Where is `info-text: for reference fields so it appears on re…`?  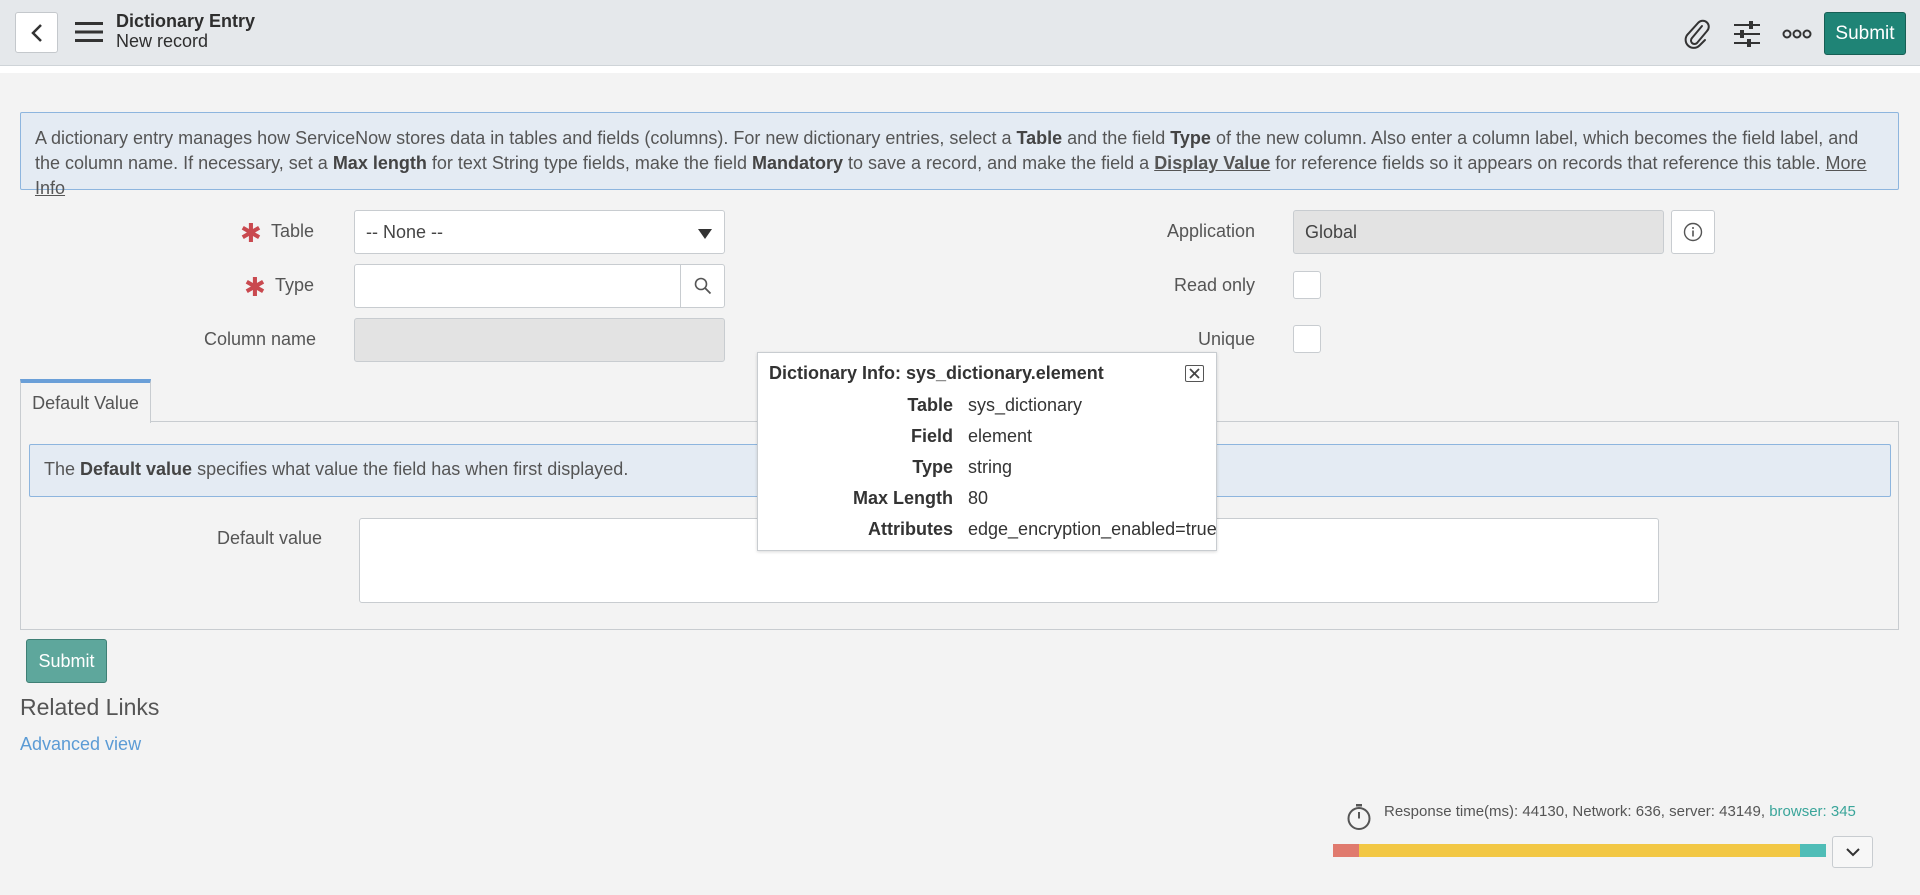
info-text: for reference fields so it appears on re… is located at coordinates (1548, 163).